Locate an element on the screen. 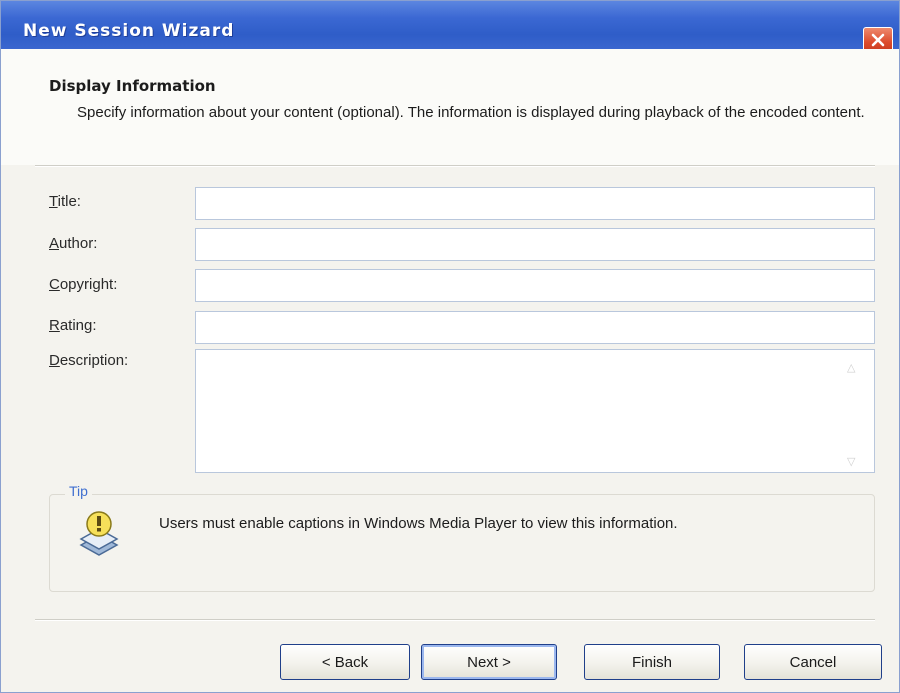  description-label: Description: is located at coordinates (89, 360).